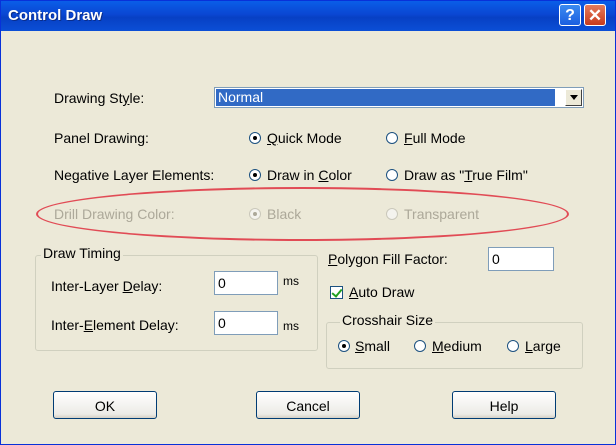 This screenshot has width=616, height=445. What do you see at coordinates (466, 175) in the screenshot?
I see `draw-as-true-film-label: Draw as "True Film"` at bounding box center [466, 175].